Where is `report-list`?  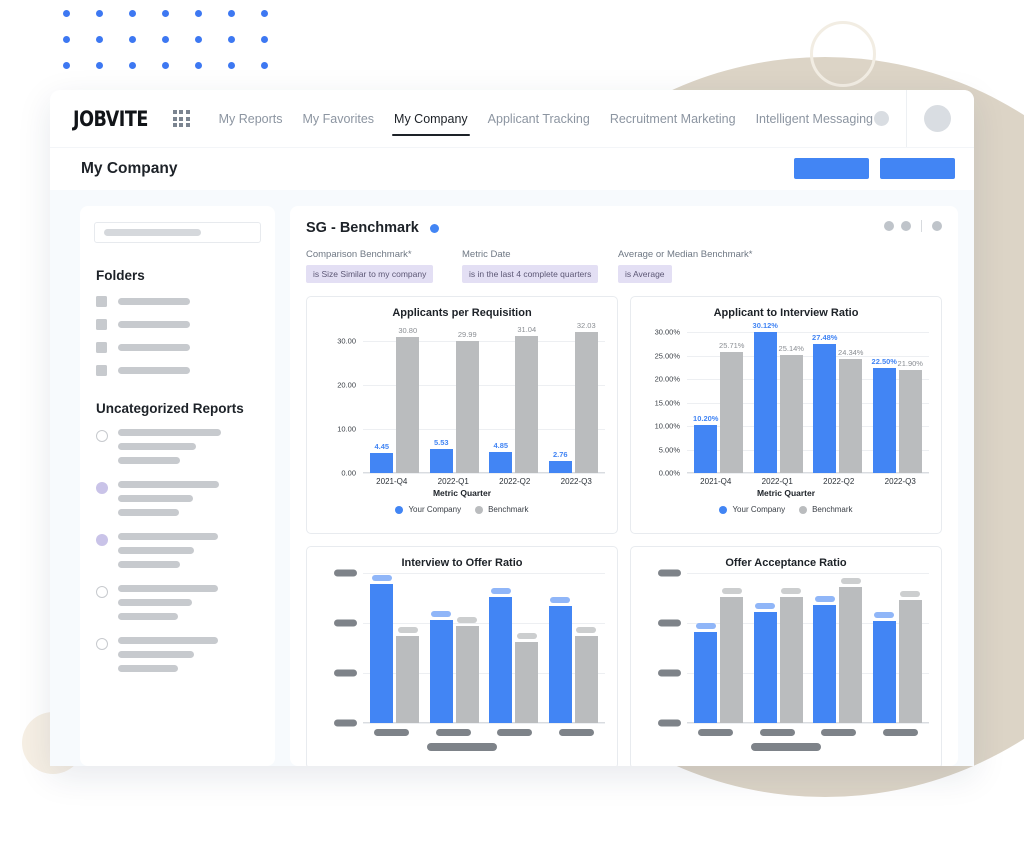 report-list is located at coordinates (177, 550).